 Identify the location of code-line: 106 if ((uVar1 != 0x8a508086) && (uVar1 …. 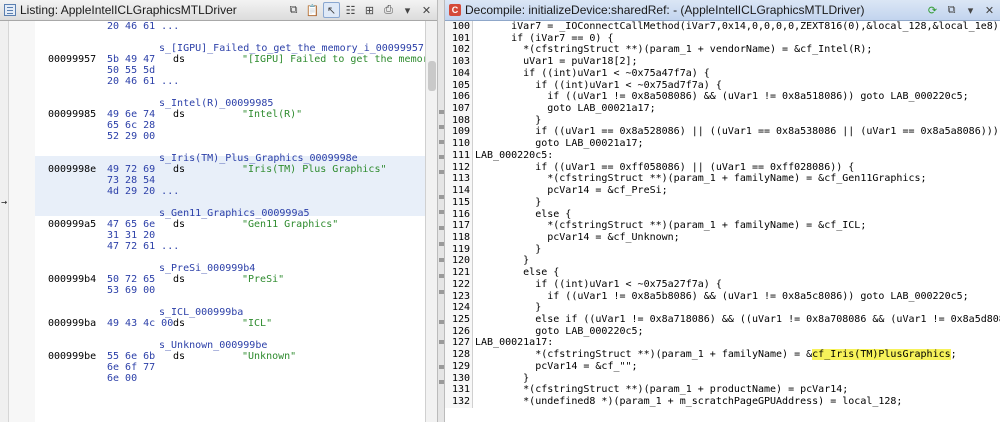
(722, 97).